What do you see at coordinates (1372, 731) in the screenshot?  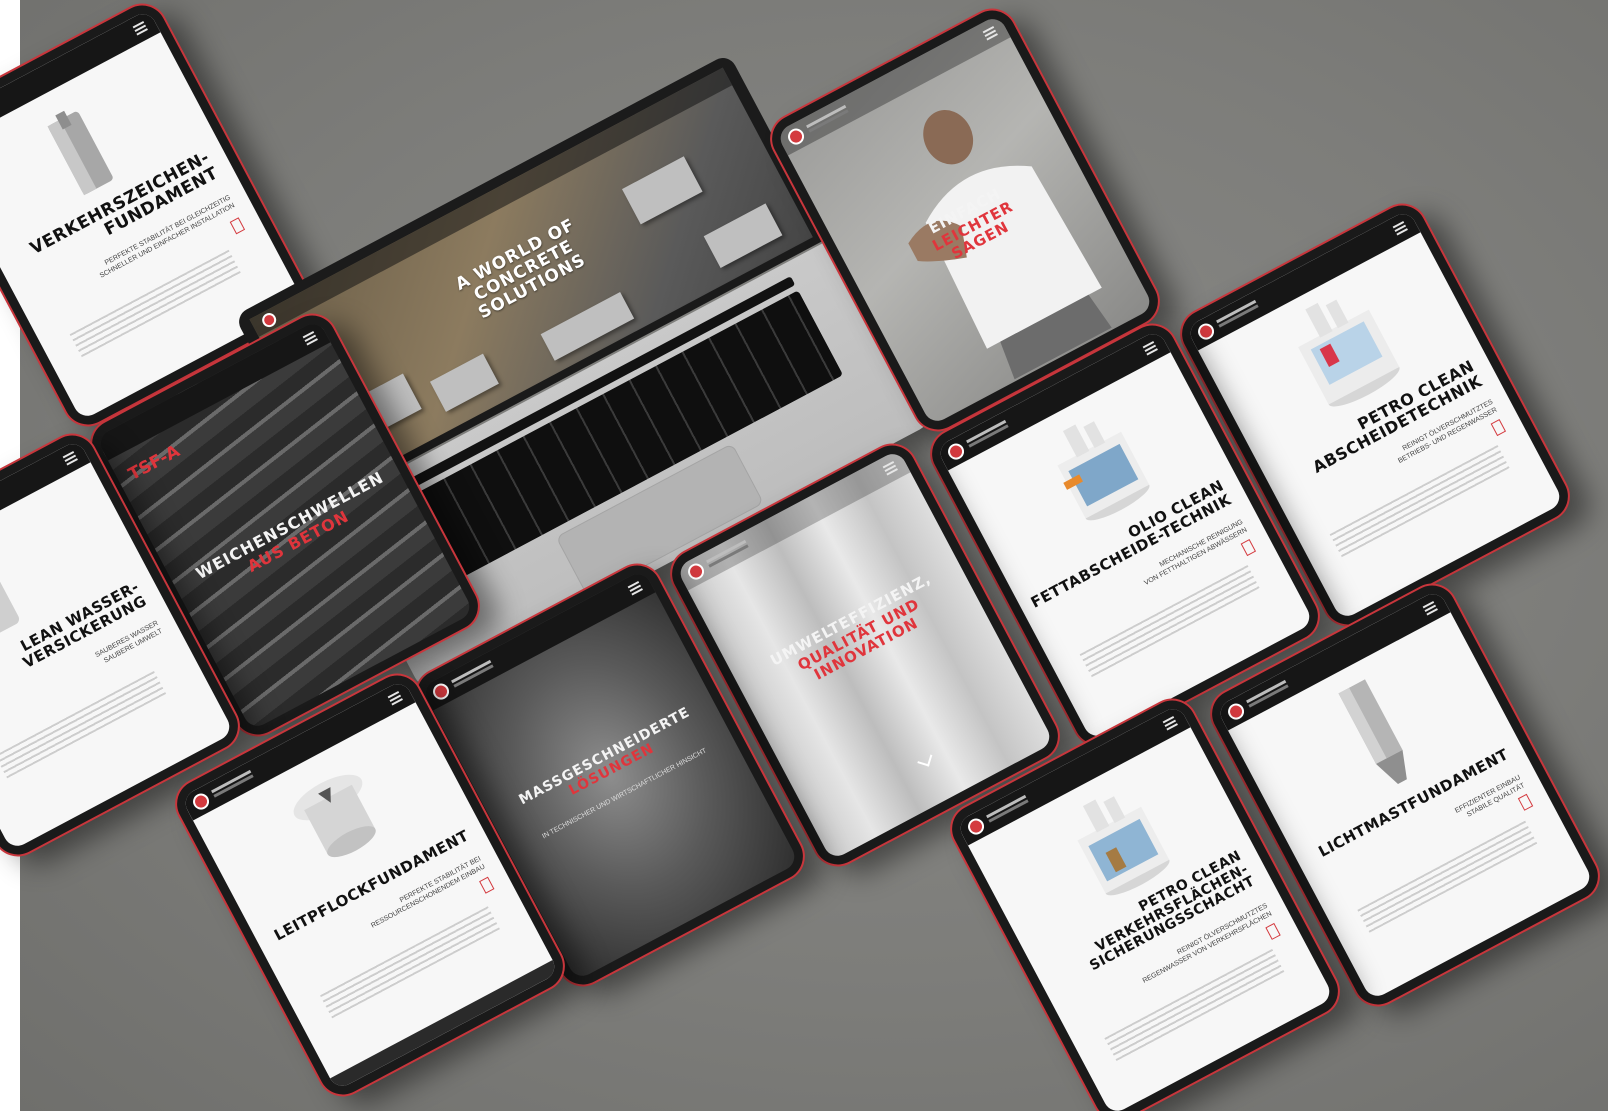 I see `light-mast-foundation-icon` at bounding box center [1372, 731].